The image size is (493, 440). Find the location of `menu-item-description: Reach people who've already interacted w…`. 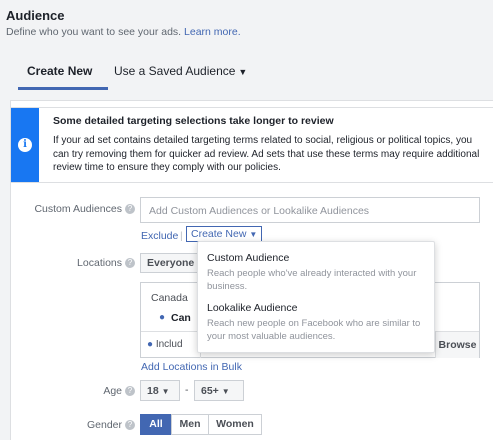

menu-item-description: Reach people who've already interacted w… is located at coordinates (312, 280).